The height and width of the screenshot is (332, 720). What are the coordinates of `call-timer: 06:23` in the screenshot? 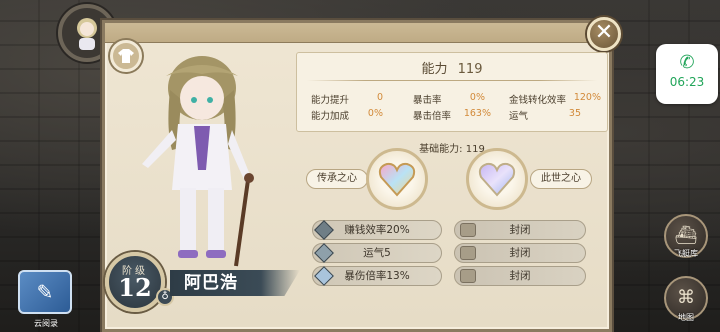 It's located at (687, 82).